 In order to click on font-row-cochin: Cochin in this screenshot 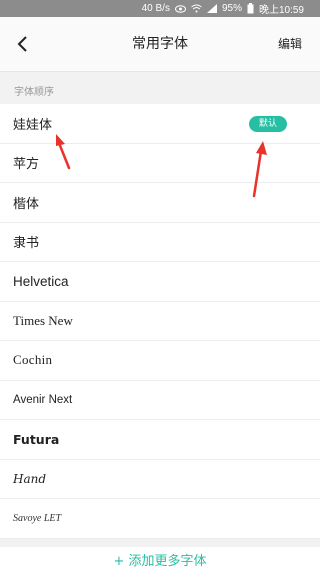, I will do `click(160, 361)`.